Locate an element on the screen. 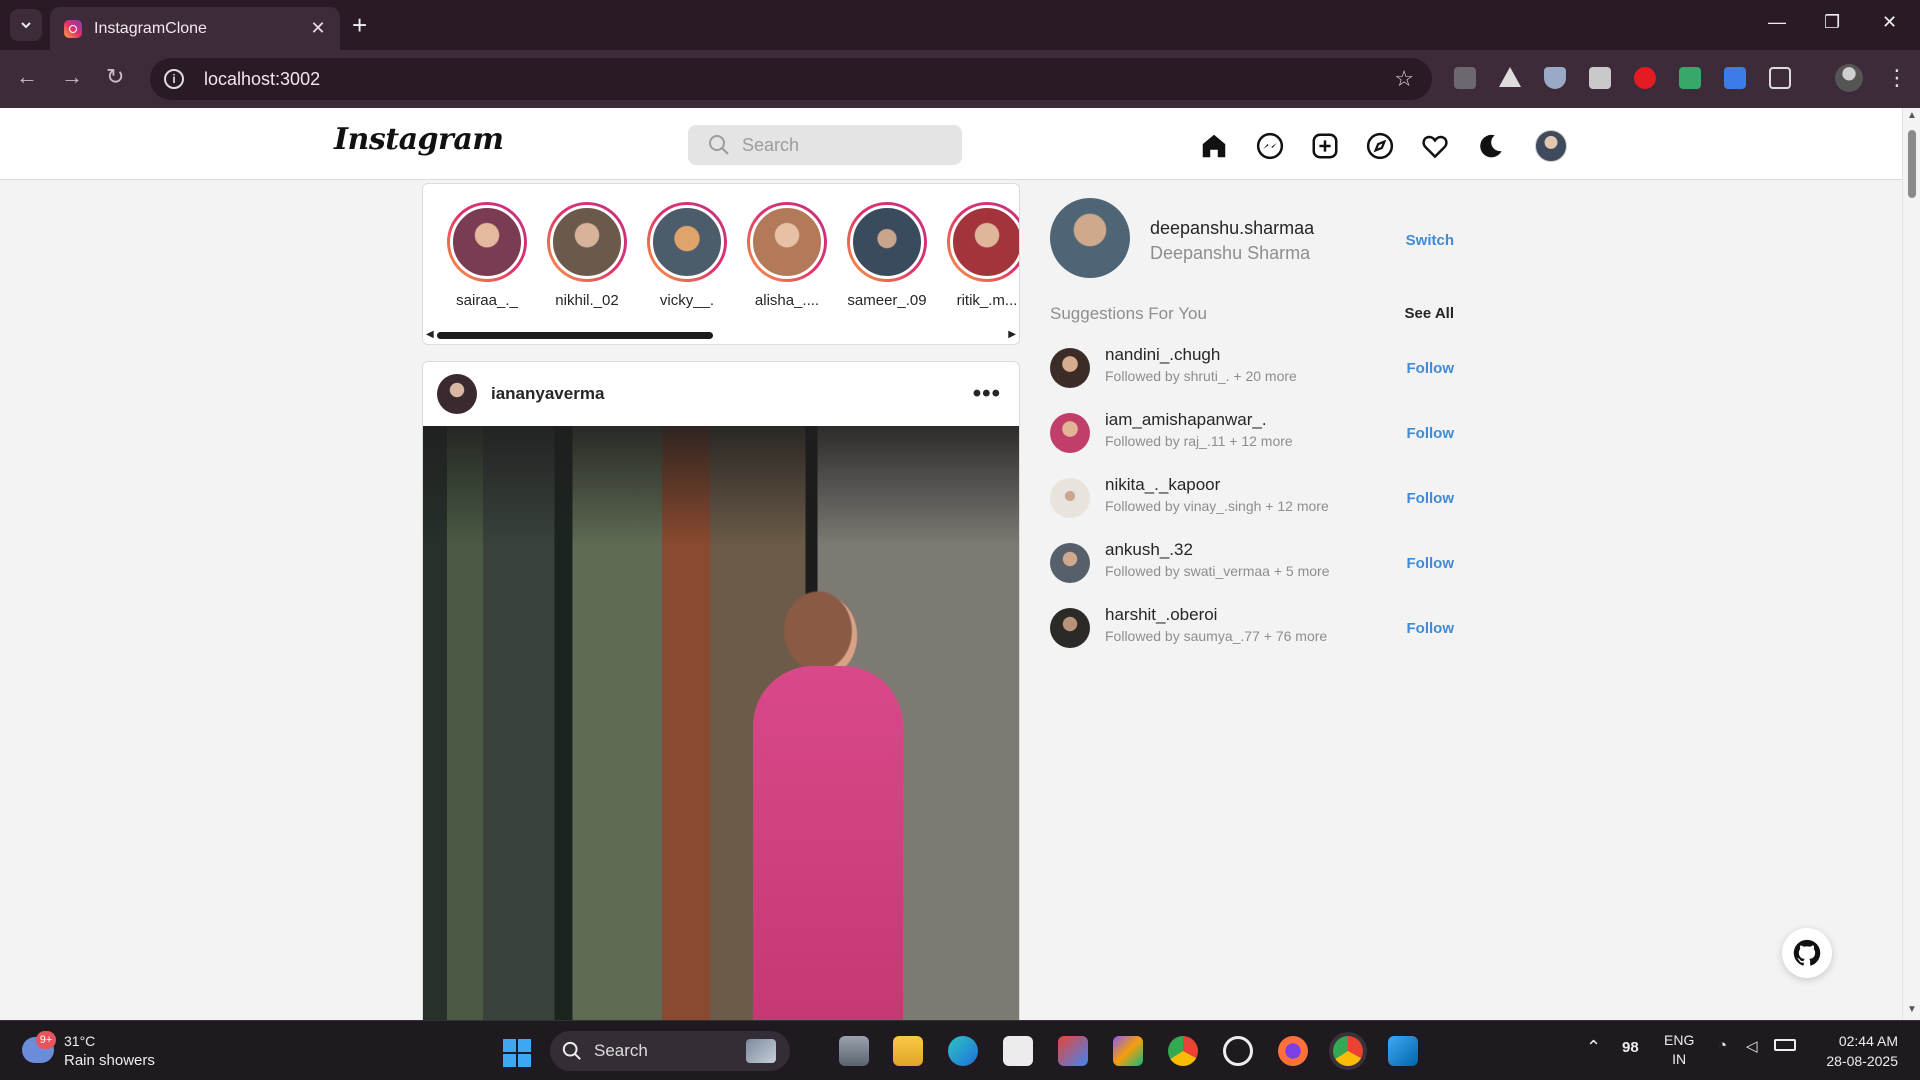  current-user-avatar is located at coordinates (1090, 238).